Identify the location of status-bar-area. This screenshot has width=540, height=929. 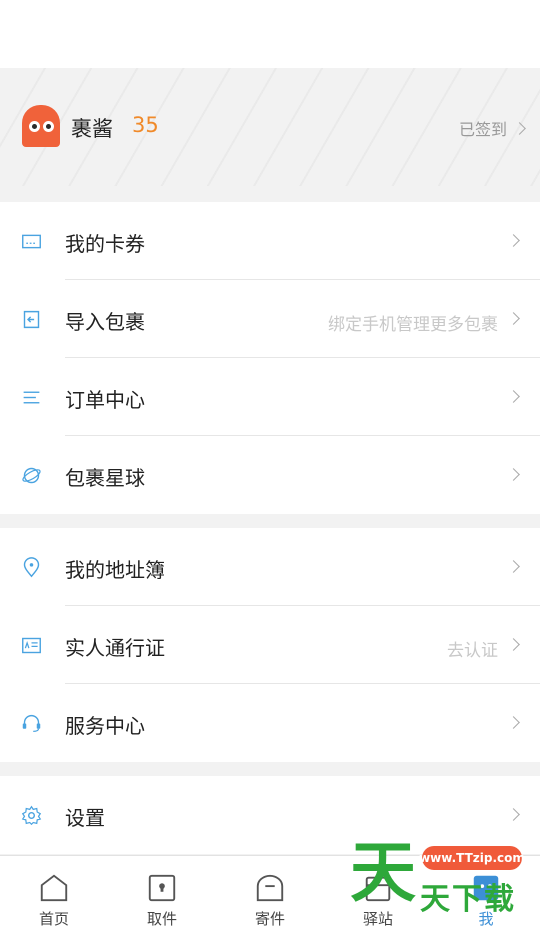
(270, 34).